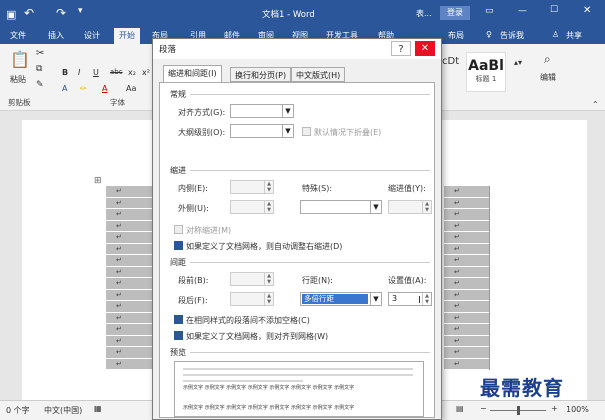  Describe the element at coordinates (63, 410) in the screenshot. I see `language-indicator: 中文(中国)` at that location.